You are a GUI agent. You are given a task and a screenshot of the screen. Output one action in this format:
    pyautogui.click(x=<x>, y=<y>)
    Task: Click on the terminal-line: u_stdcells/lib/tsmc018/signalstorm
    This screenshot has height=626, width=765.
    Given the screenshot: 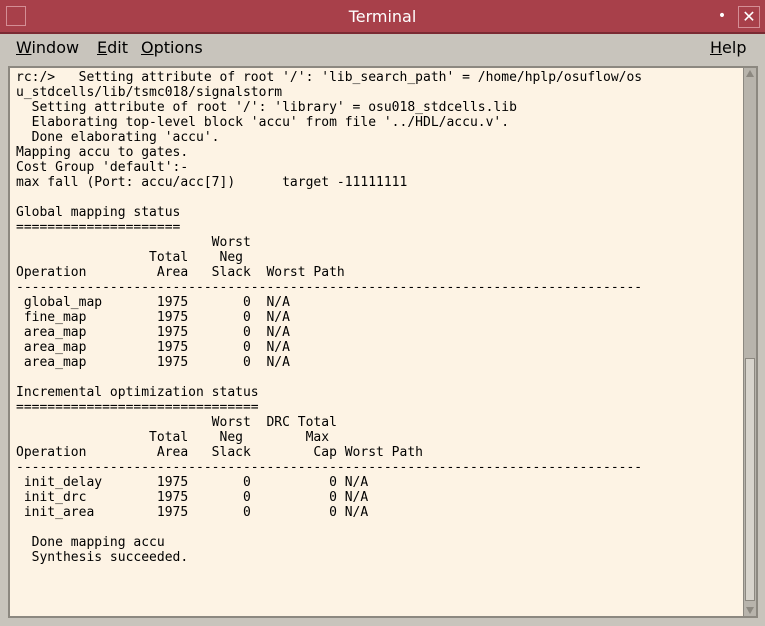 What is the action you would take?
    pyautogui.click(x=149, y=92)
    